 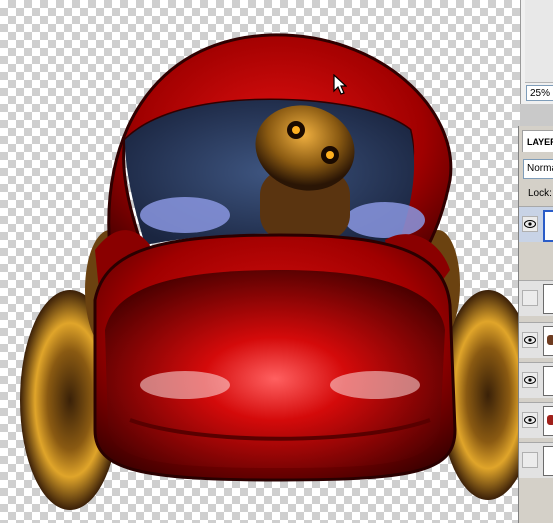 I want to click on panel-divider, so click(x=536, y=115).